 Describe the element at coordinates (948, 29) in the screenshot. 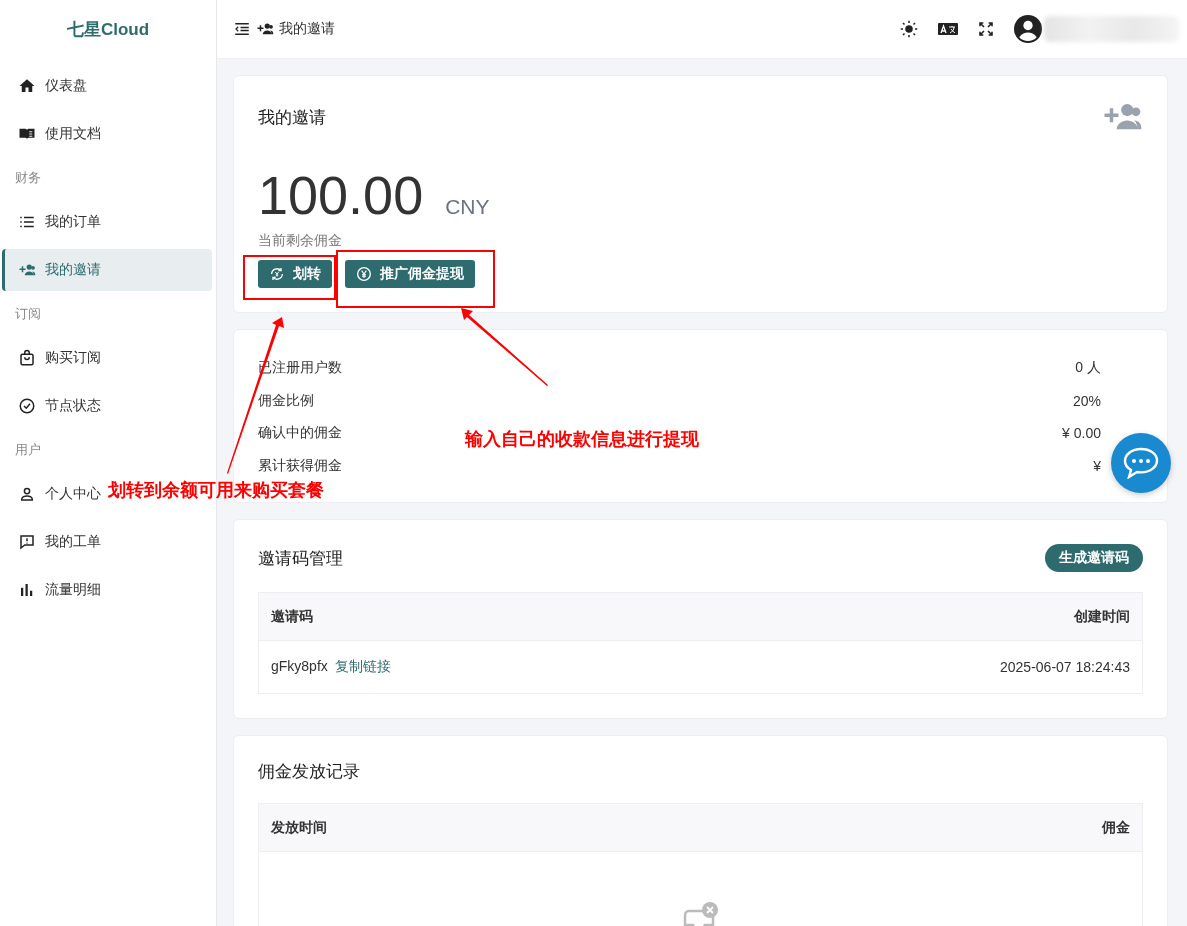

I see `translate-icon` at that location.